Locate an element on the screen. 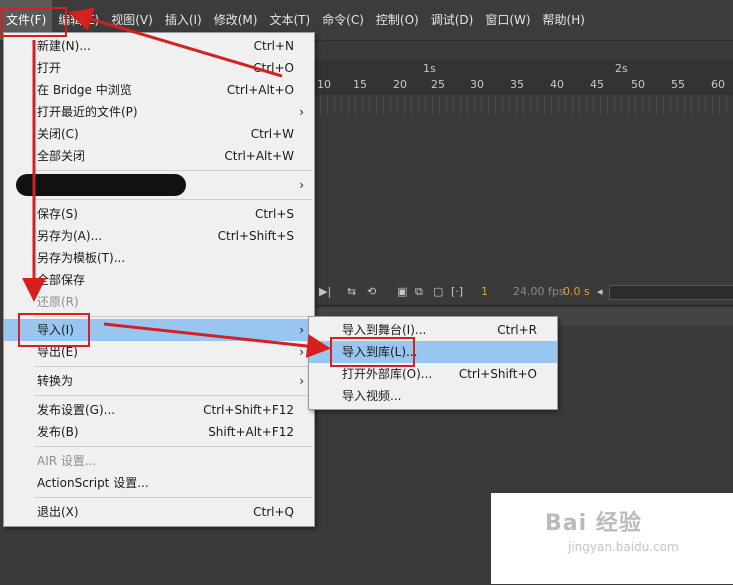  menu-item-shortcut: Ctrl+Q is located at coordinates (273, 512).